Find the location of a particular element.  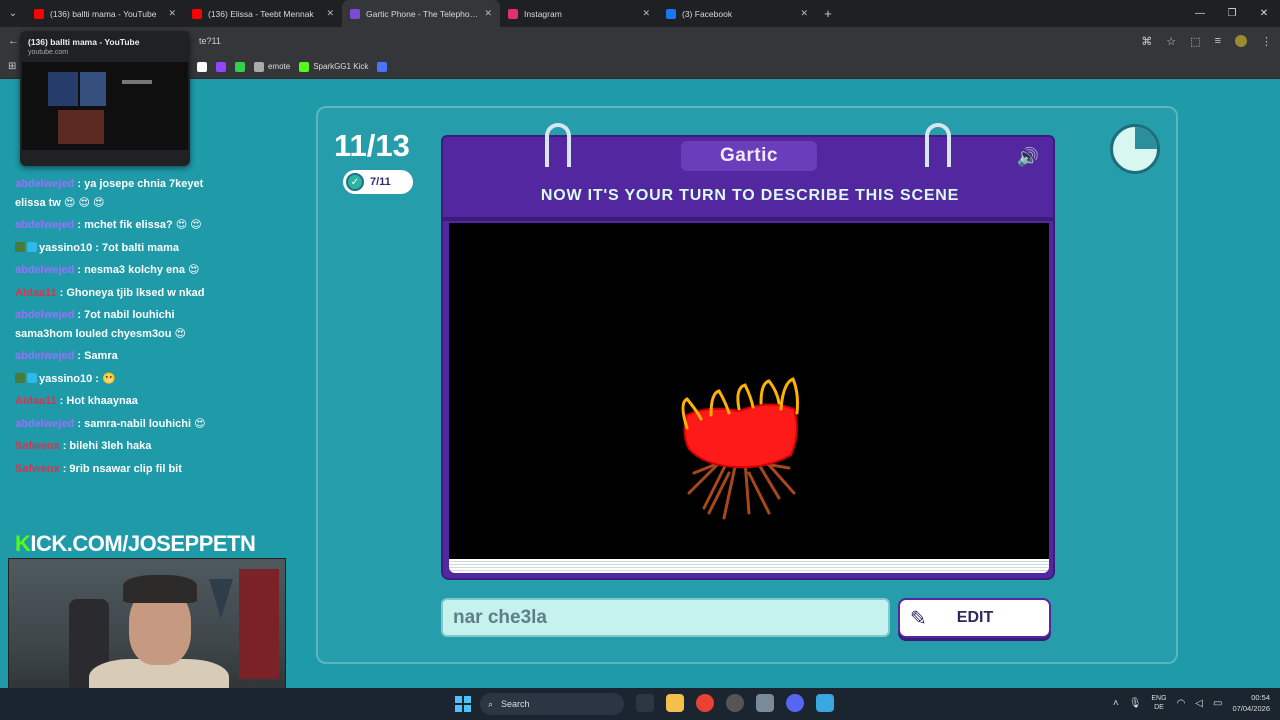

tab-search-button: ⌄ is located at coordinates (13, 13).